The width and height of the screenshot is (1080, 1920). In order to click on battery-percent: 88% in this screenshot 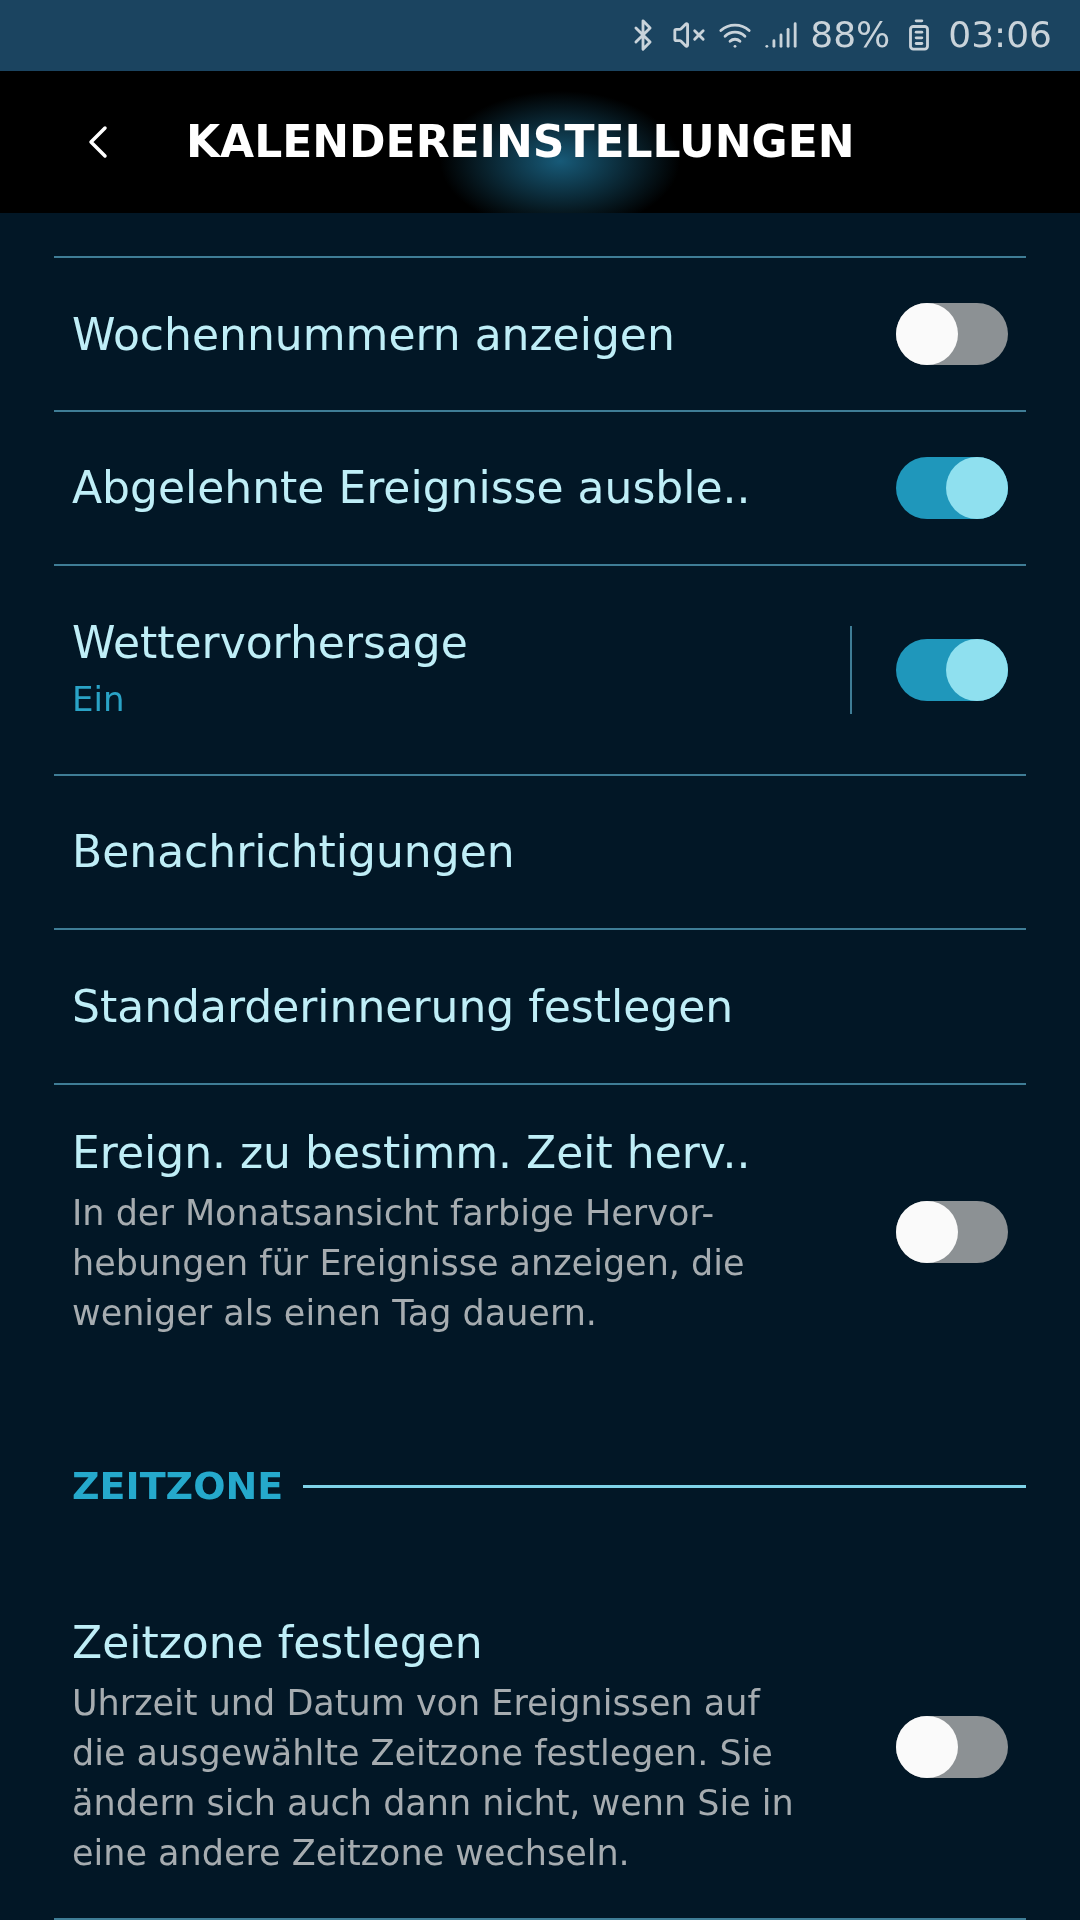, I will do `click(850, 35)`.